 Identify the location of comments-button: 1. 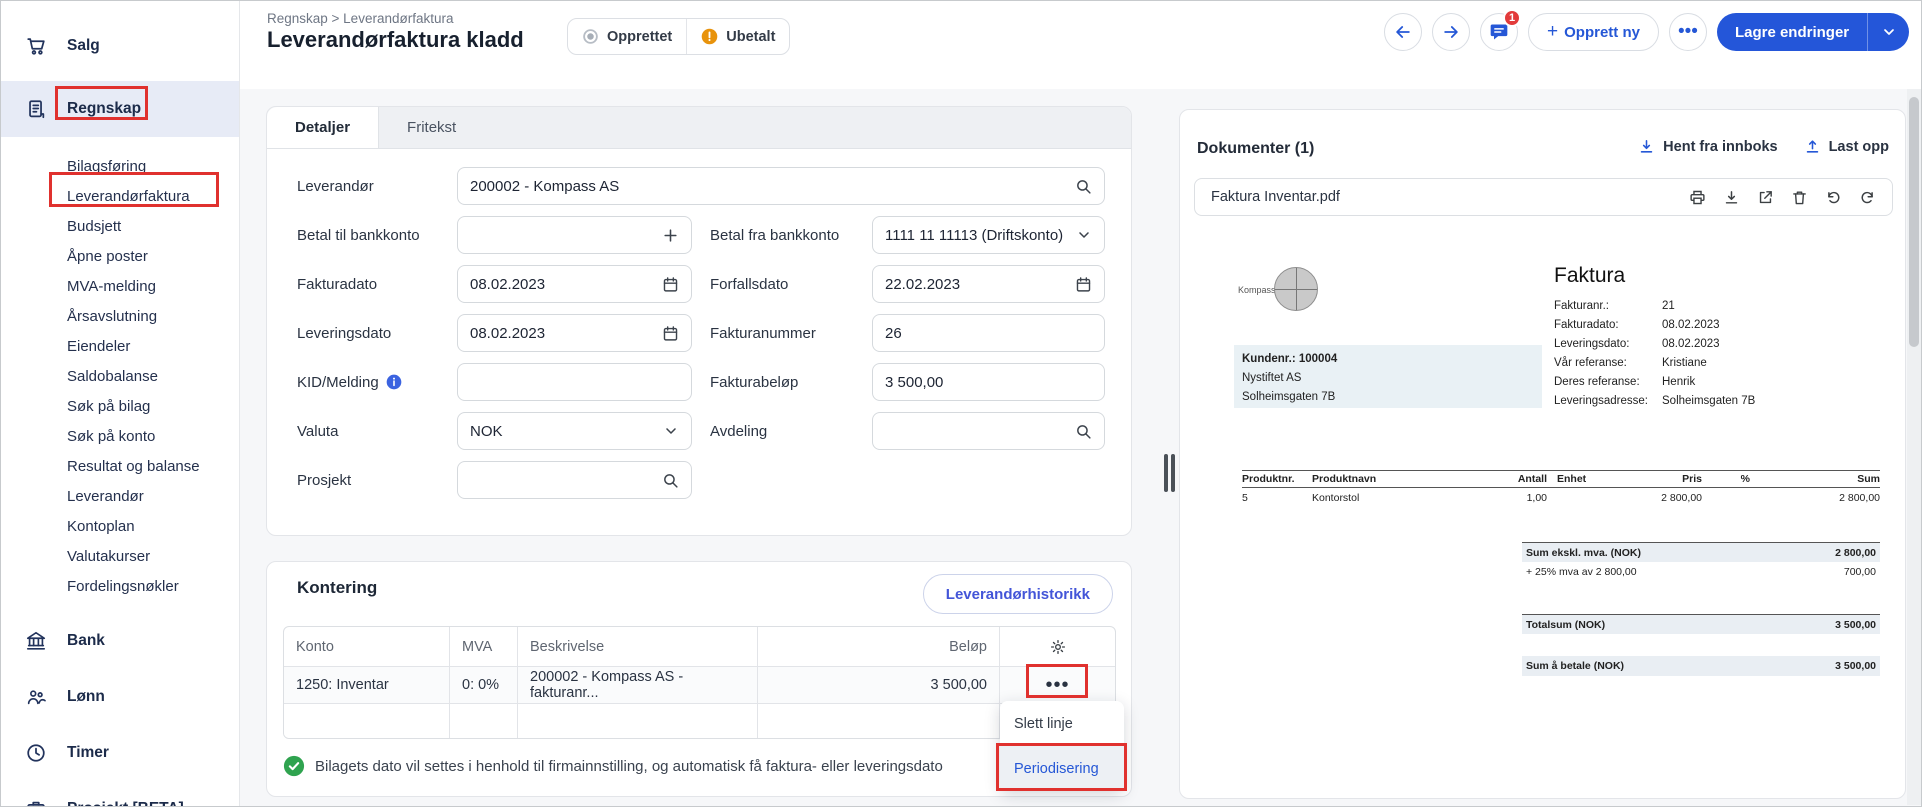
(1500, 30).